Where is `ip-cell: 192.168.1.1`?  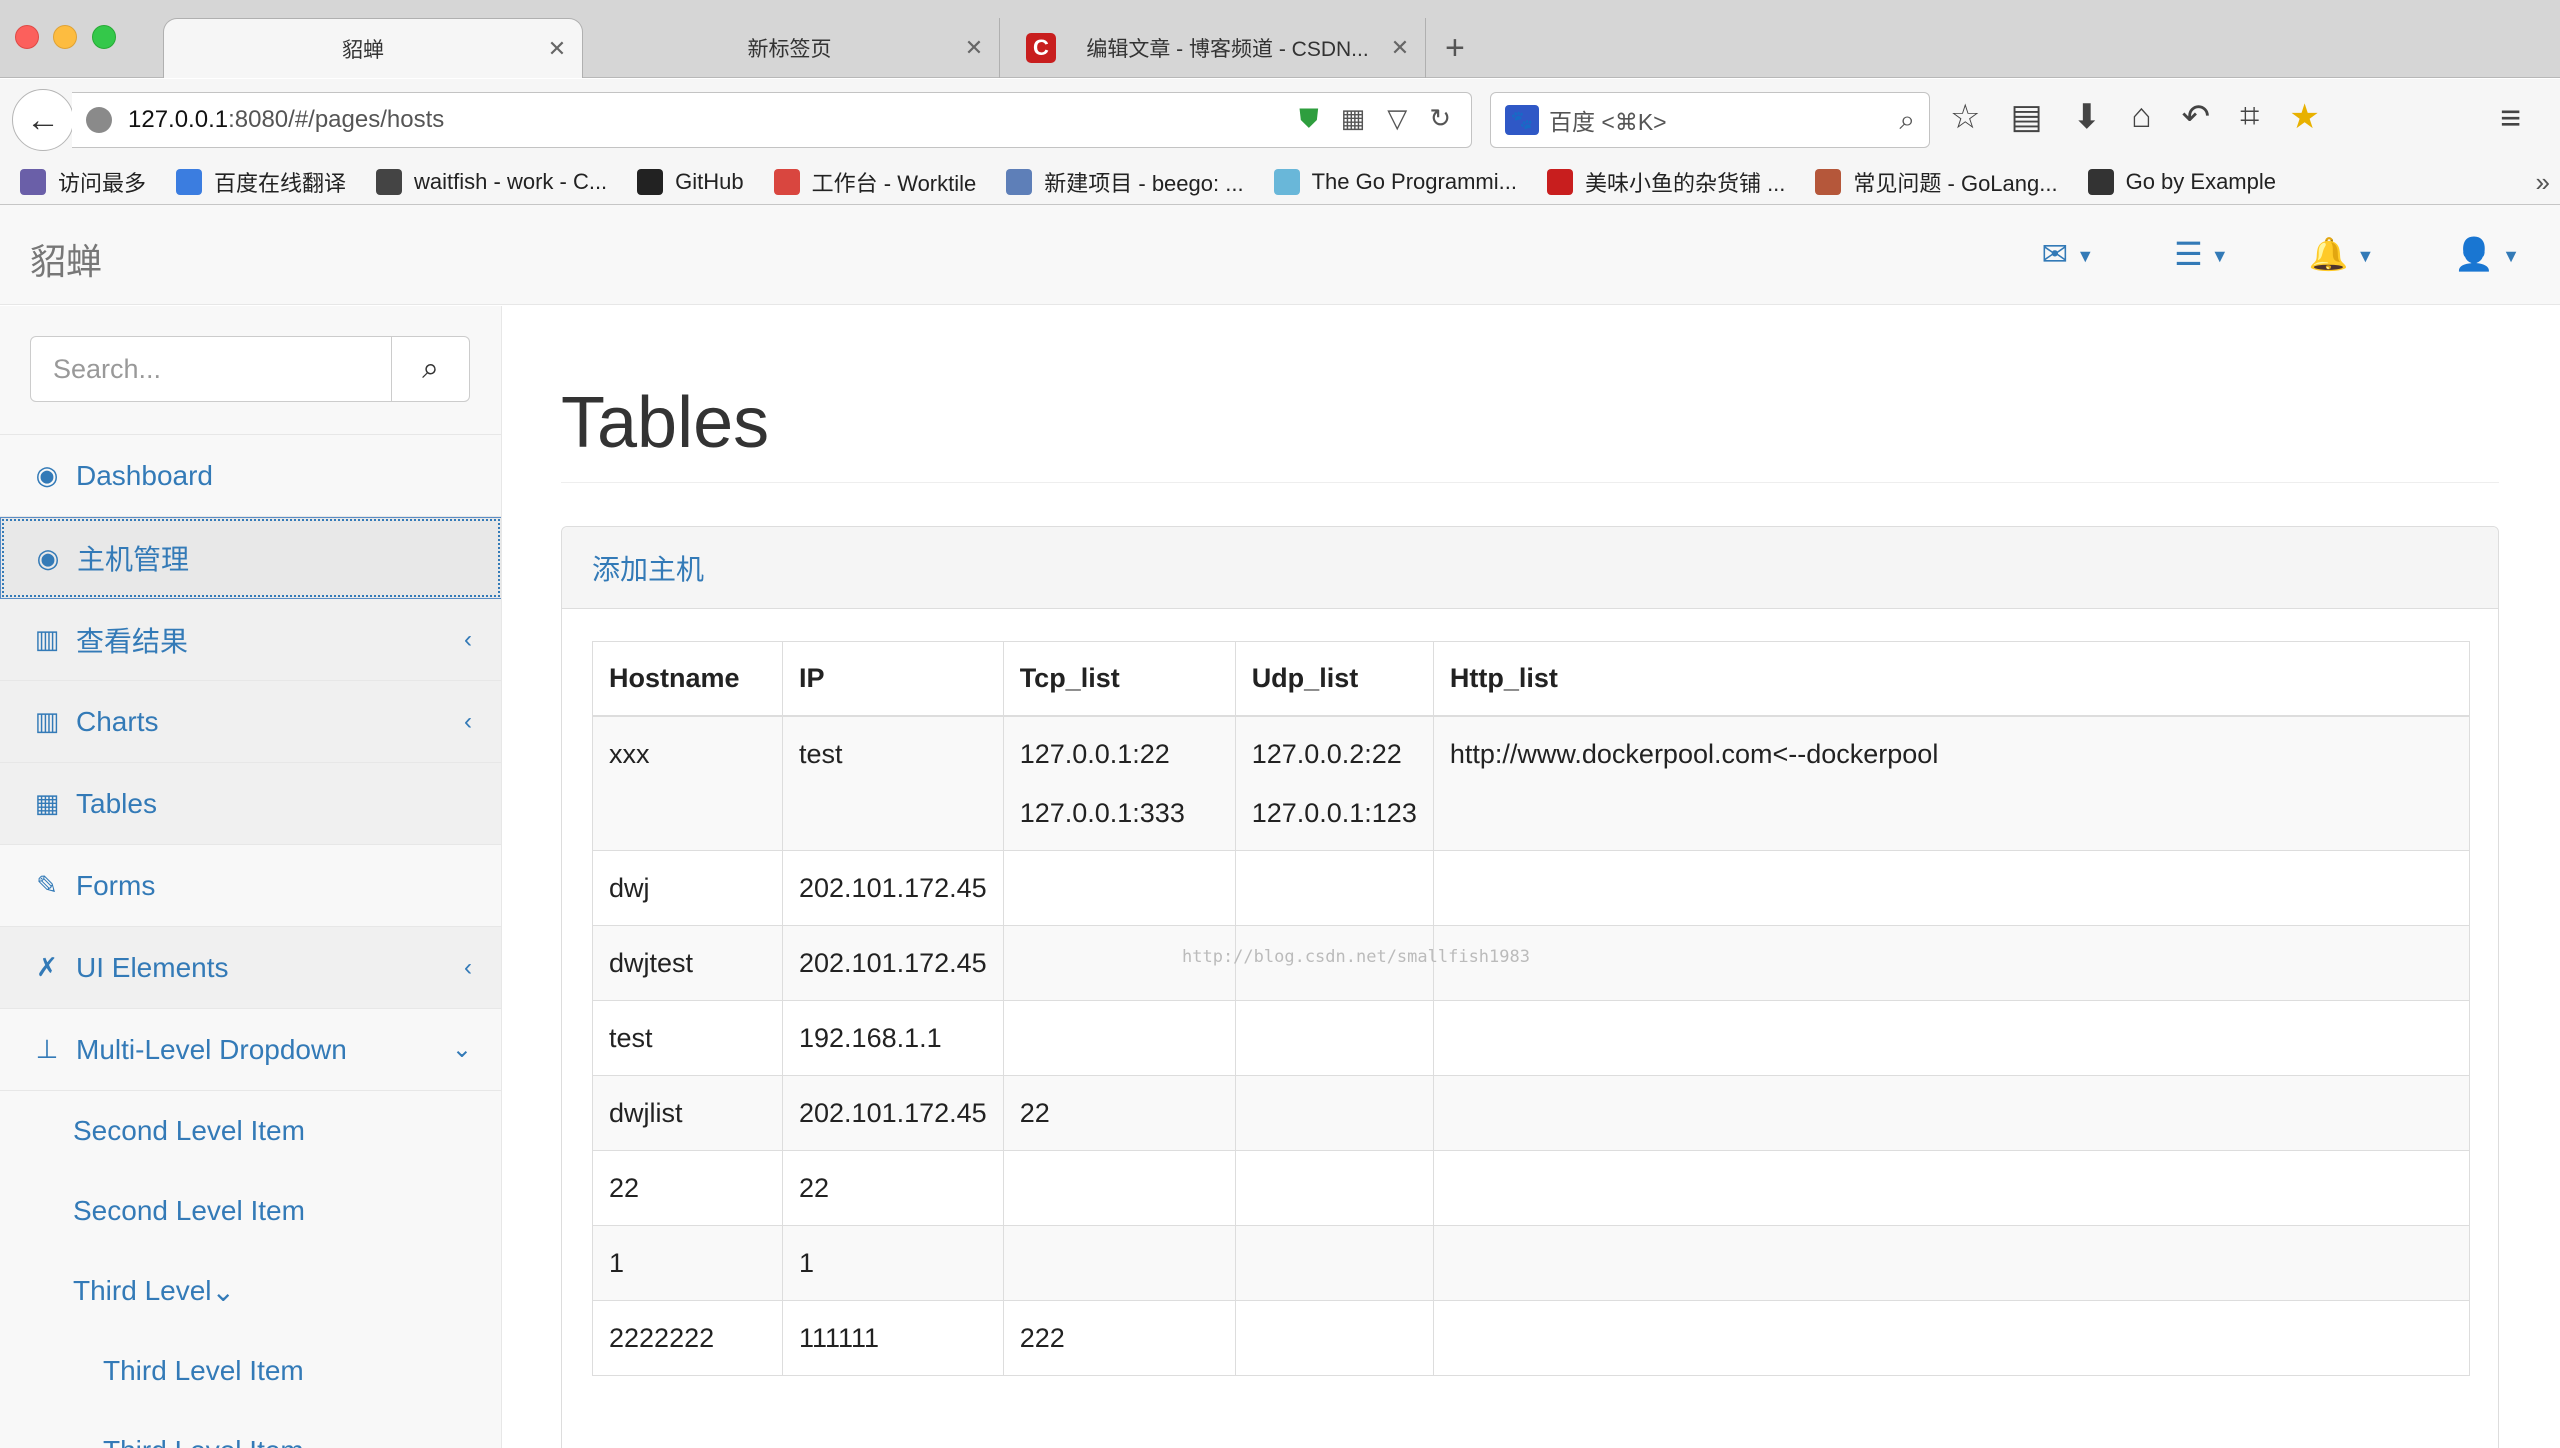 ip-cell: 192.168.1.1 is located at coordinates (893, 1037).